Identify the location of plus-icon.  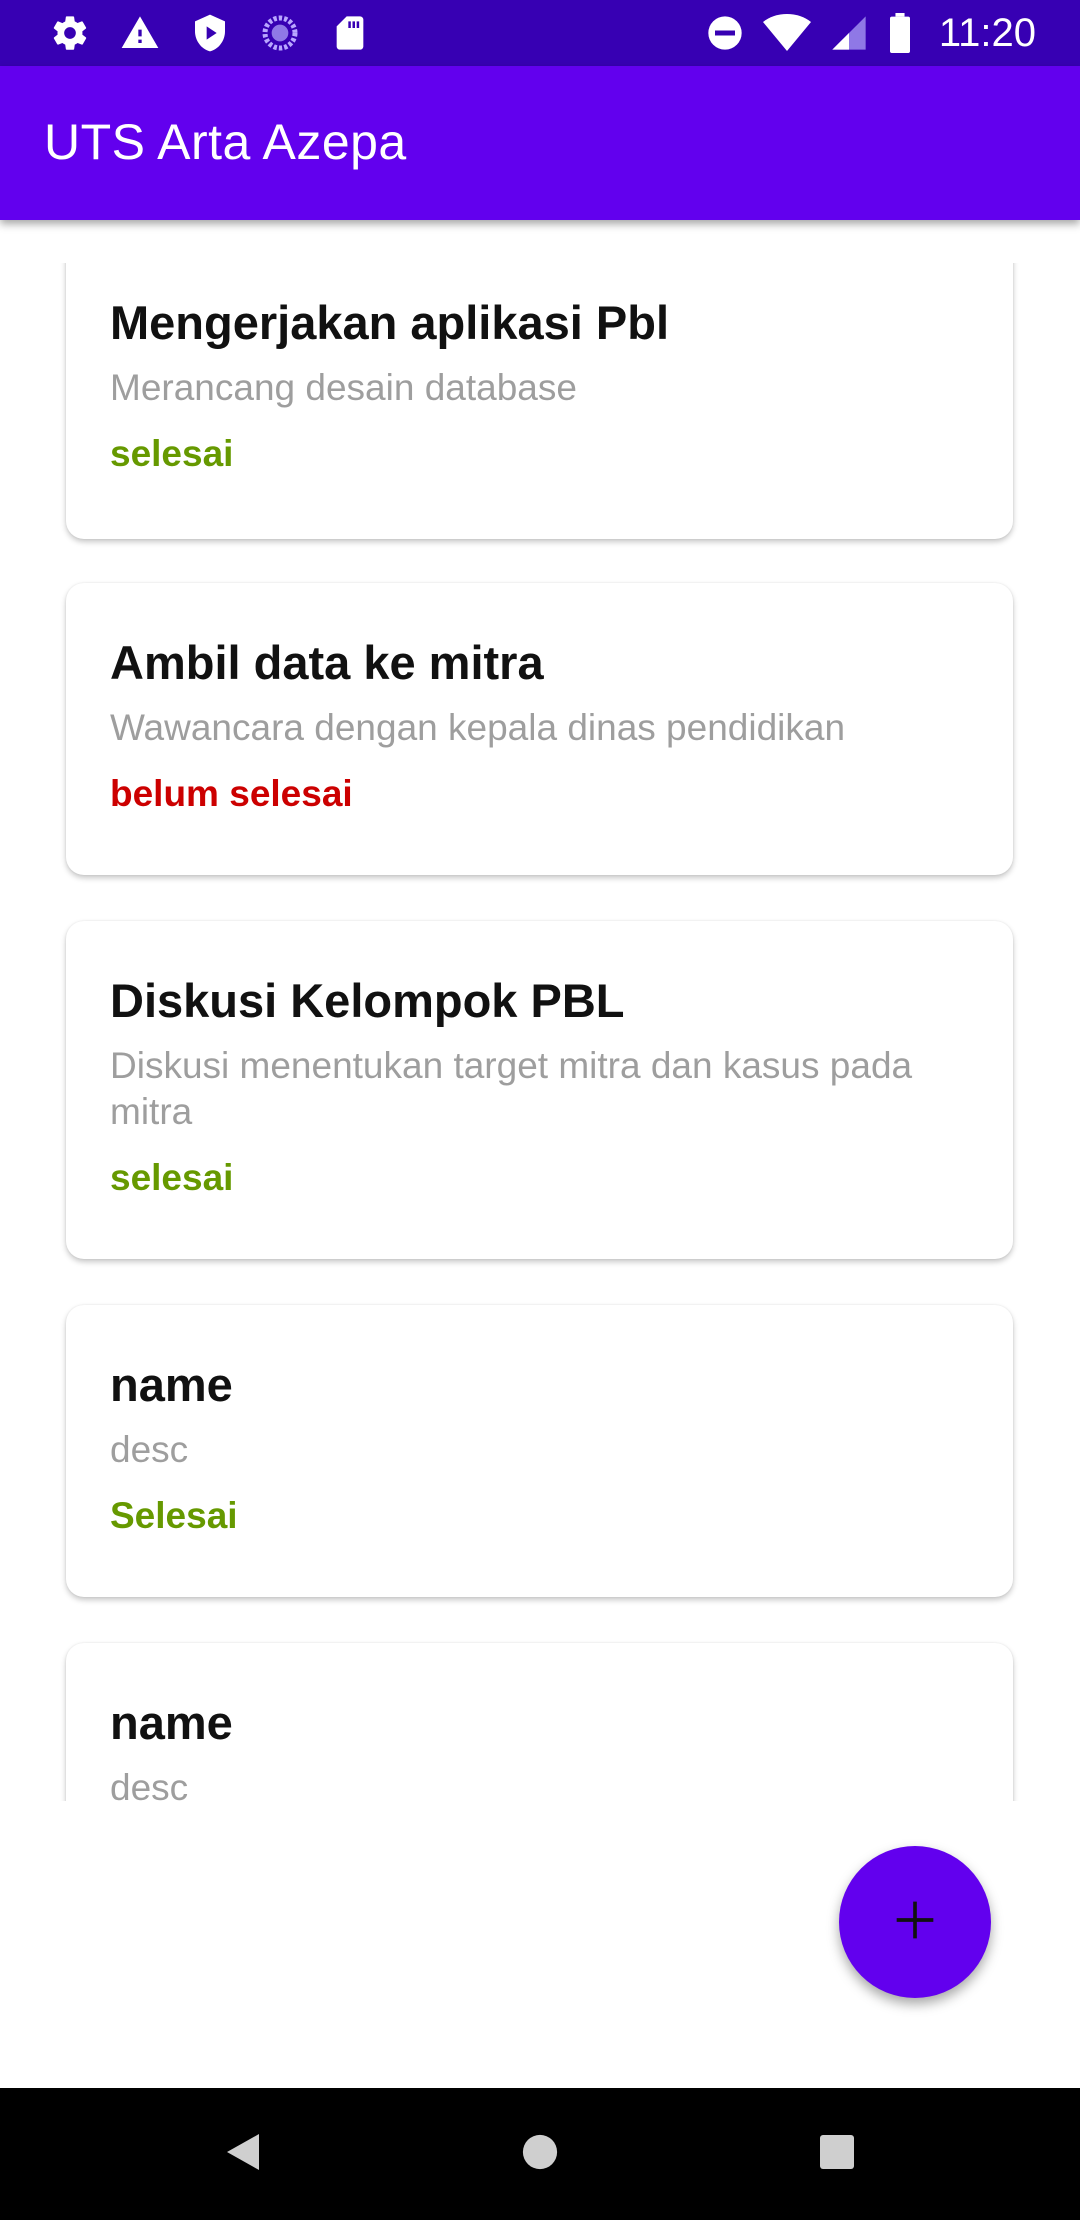
(915, 1922).